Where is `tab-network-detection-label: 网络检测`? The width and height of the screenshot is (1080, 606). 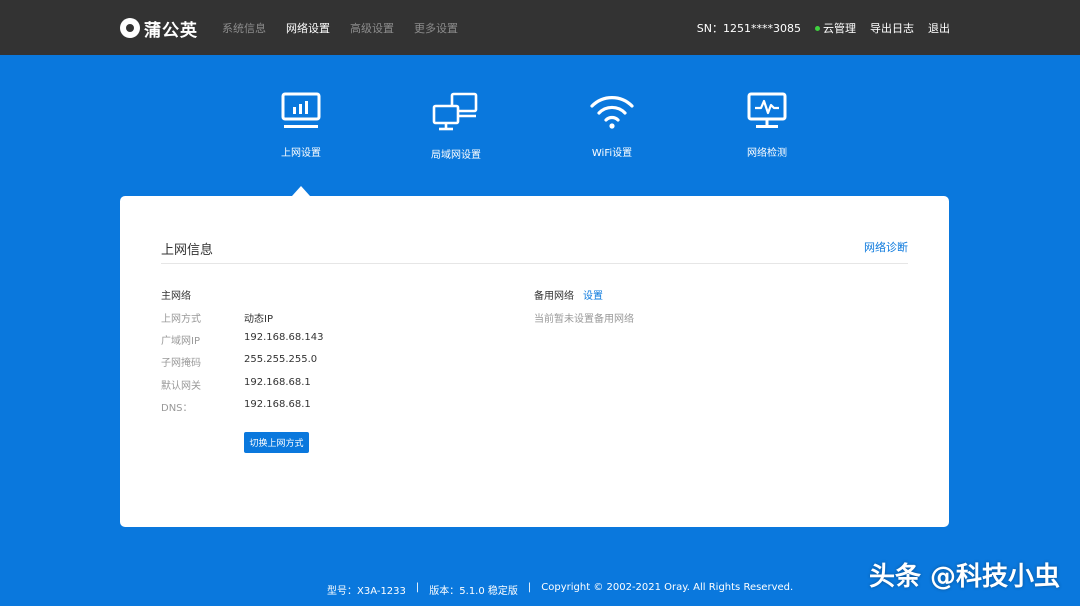
tab-network-detection-label: 网络检测 is located at coordinates (767, 153).